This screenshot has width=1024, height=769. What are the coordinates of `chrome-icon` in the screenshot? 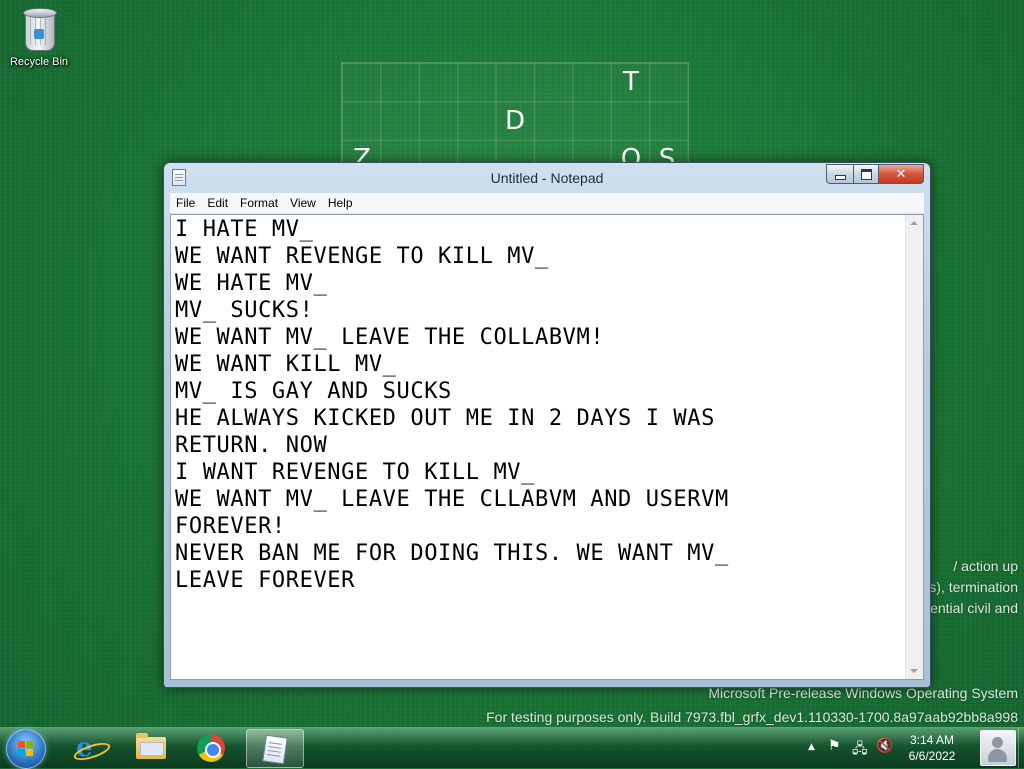 It's located at (211, 748).